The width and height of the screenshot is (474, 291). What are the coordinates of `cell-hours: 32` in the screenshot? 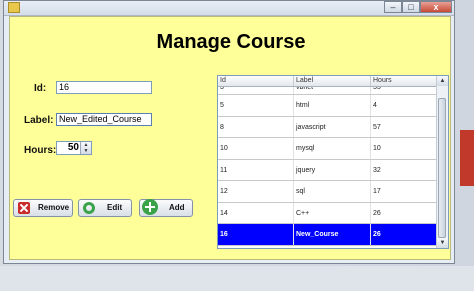 It's located at (404, 169).